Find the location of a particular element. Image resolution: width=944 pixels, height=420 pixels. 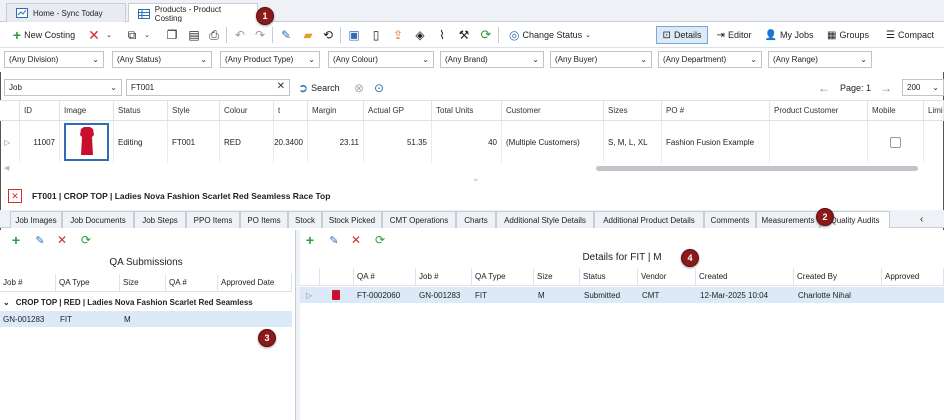

paste-button: ▤ is located at coordinates (194, 35).